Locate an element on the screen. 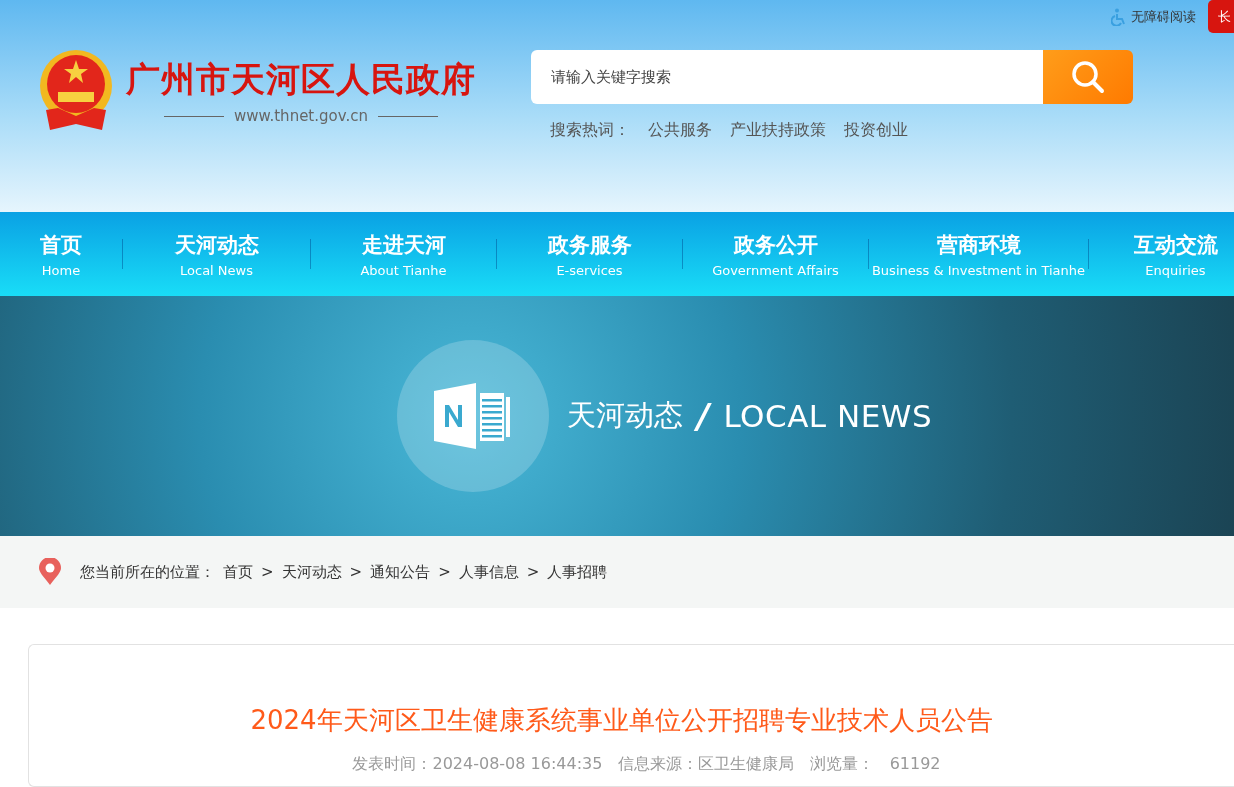  breadcrumb-link: 天河动态 is located at coordinates (311, 572).